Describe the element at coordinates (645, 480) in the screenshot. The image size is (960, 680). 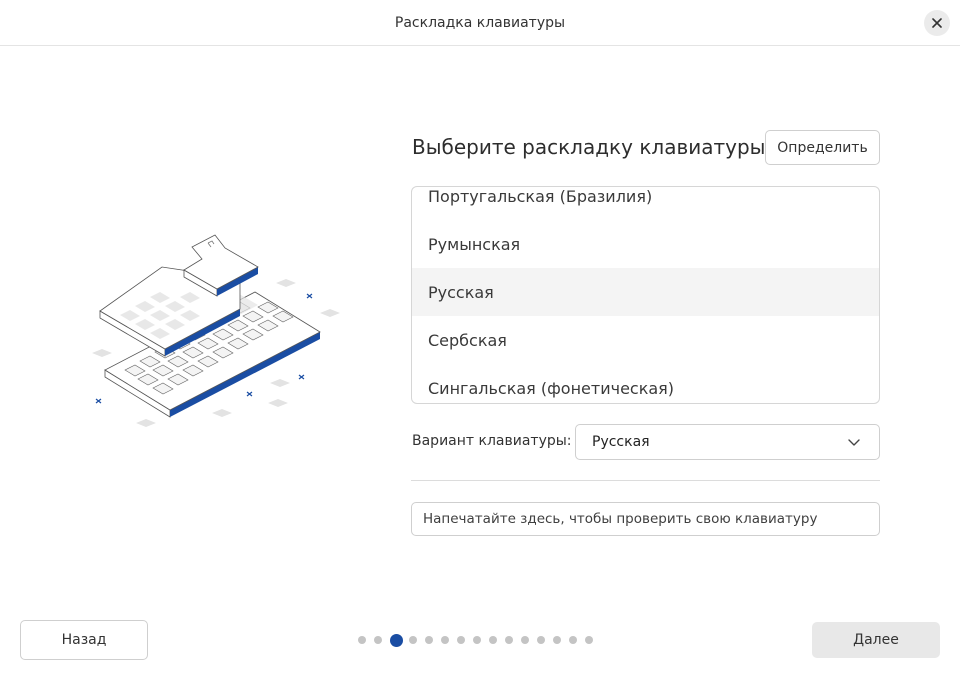
I see `divider` at that location.